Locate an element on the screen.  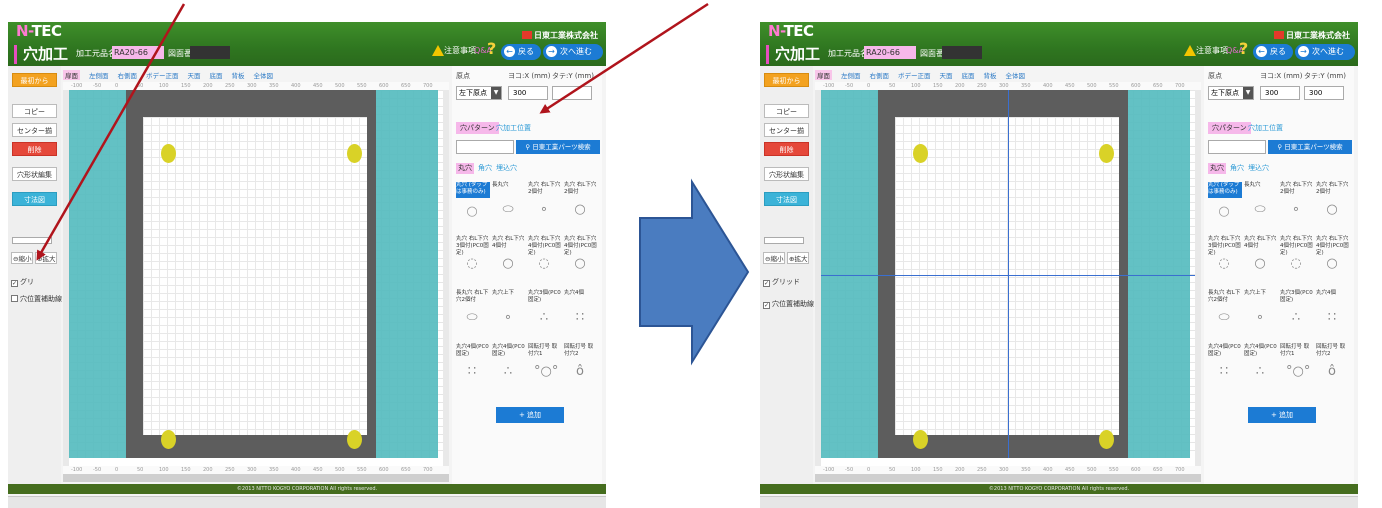
delete-button: 削除 is located at coordinates (34, 149).